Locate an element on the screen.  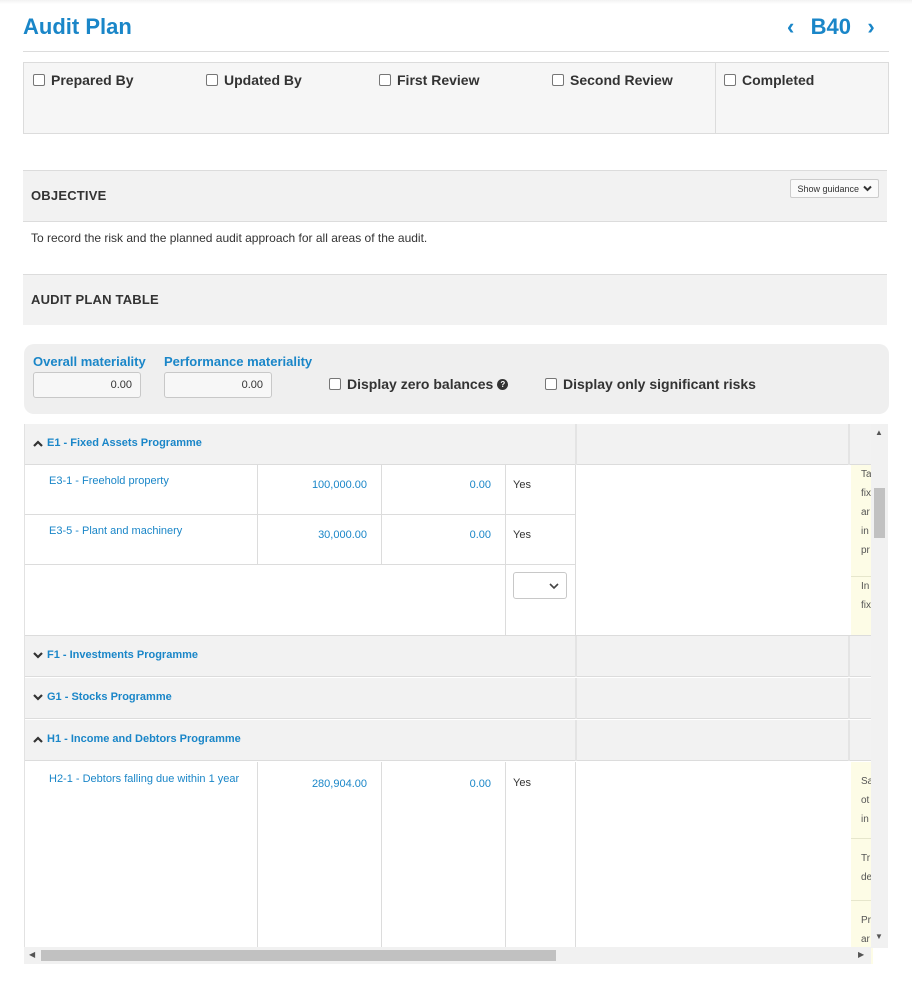
vertical-scrollbar: ▲ ▼ is located at coordinates (879, 686).